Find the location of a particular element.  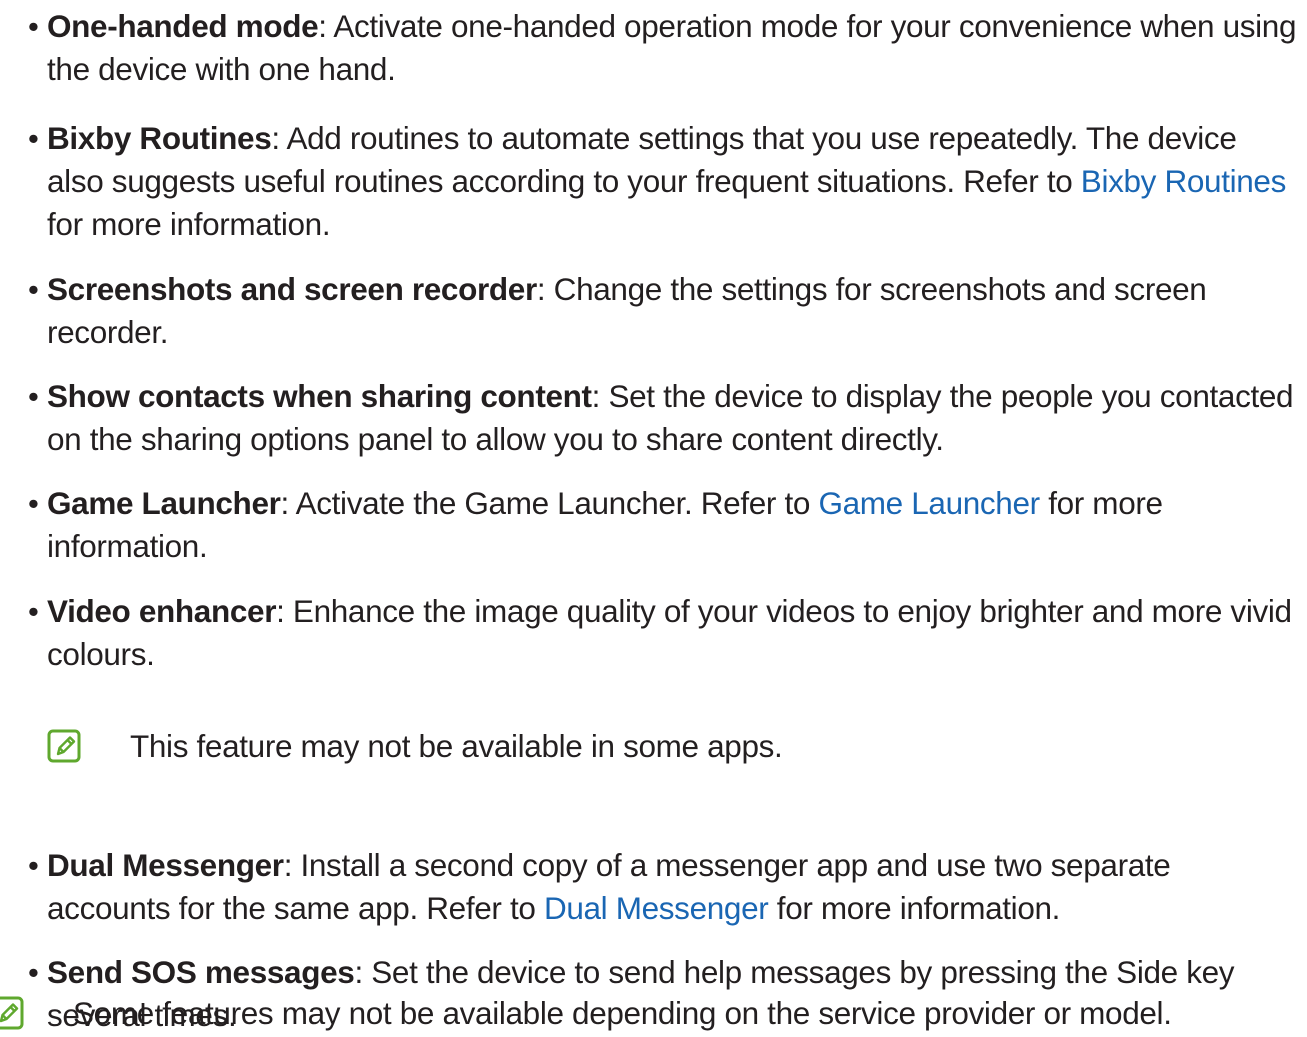

item-title: Bixby Routines is located at coordinates (159, 138).